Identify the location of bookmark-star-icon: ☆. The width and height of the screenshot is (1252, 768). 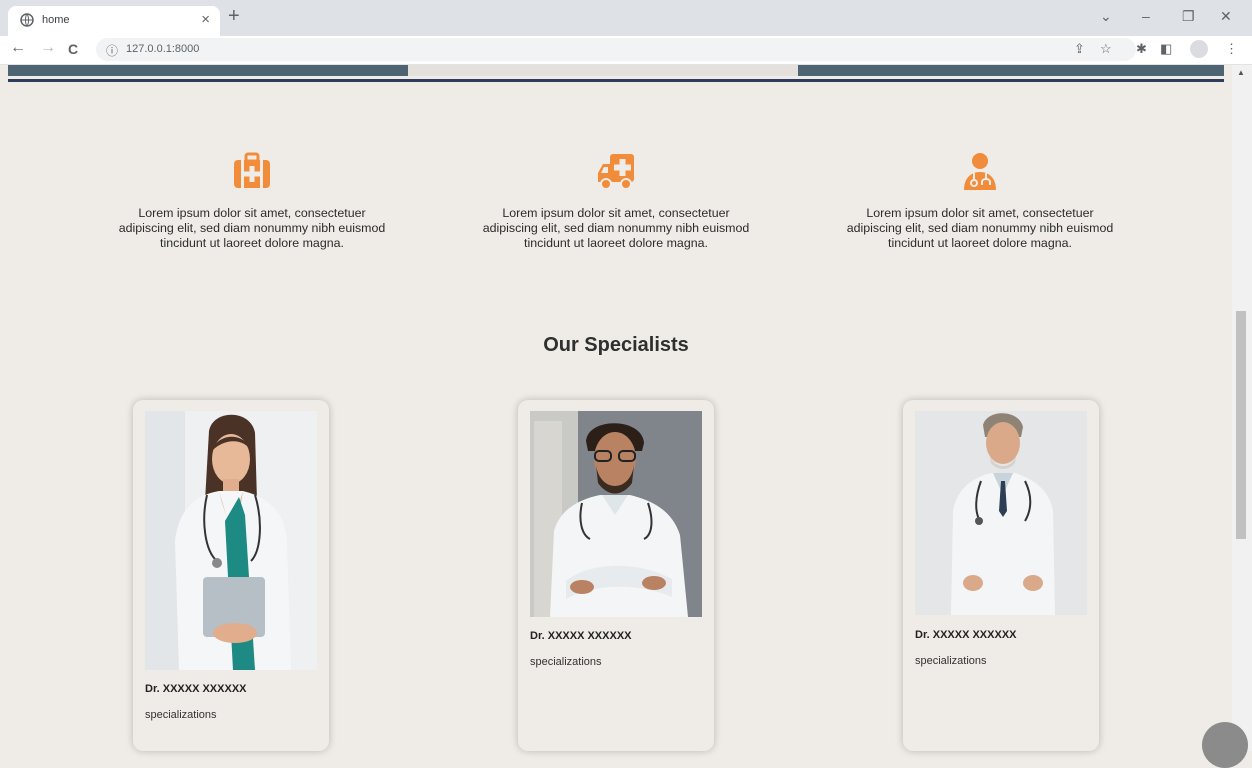
(1106, 49).